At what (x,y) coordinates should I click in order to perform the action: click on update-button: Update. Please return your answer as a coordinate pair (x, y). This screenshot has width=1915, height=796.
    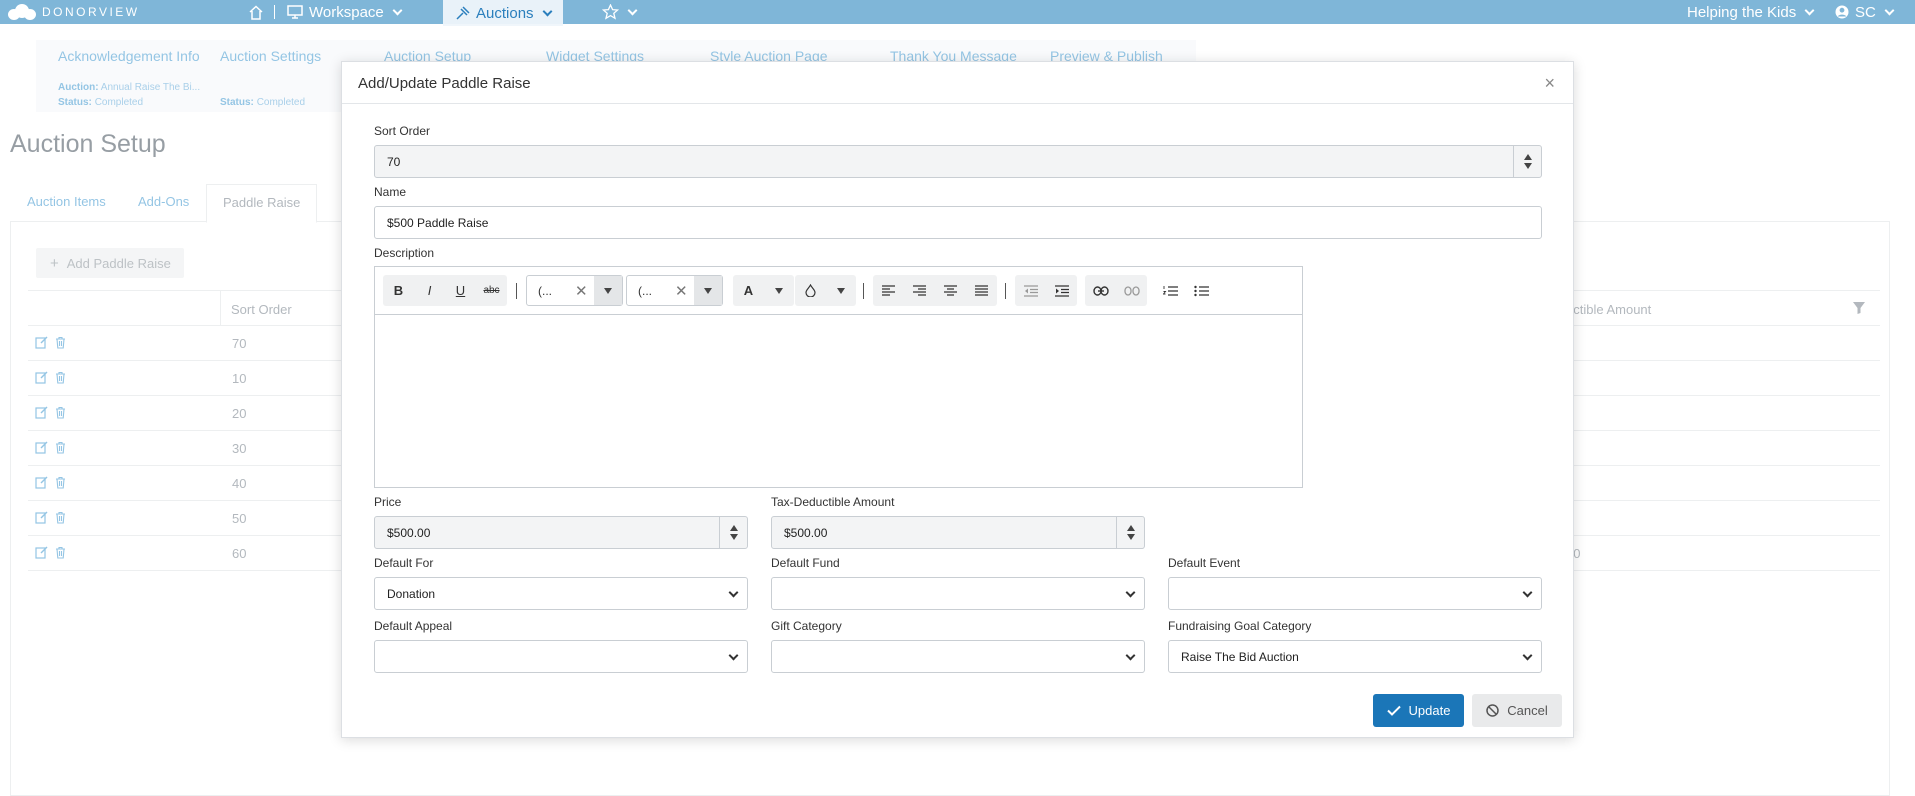
    Looking at the image, I should click on (1418, 710).